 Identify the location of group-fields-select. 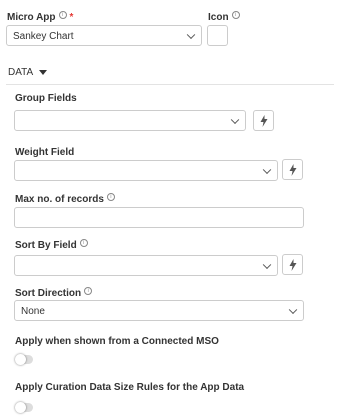
(130, 120).